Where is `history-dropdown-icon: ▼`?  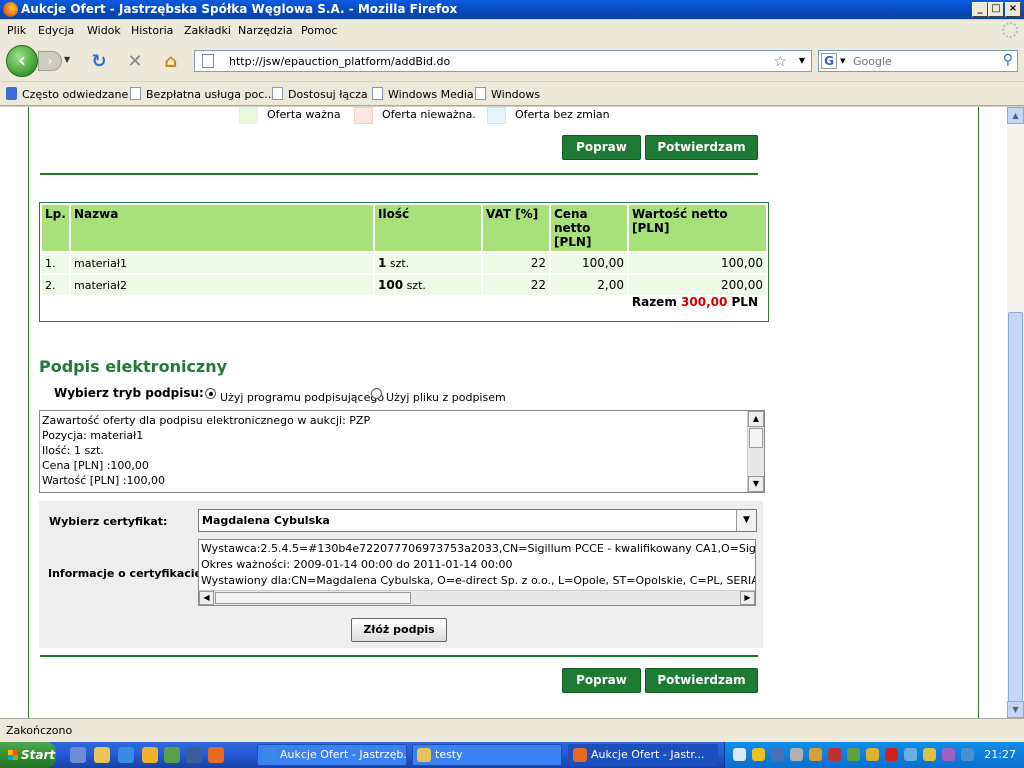 history-dropdown-icon: ▼ is located at coordinates (67, 59).